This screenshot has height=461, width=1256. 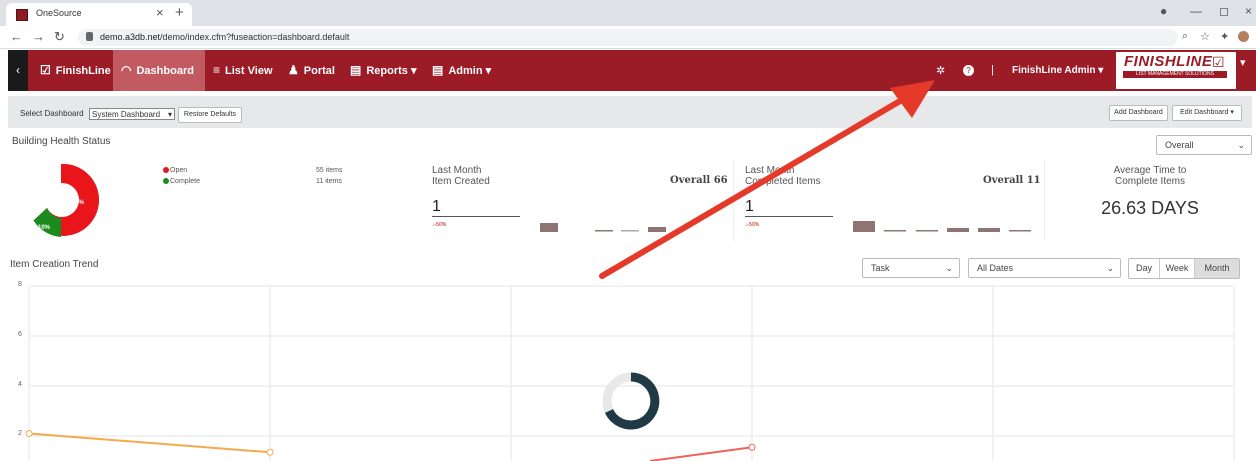 I want to click on y-tick-label: 4, so click(x=20, y=384).